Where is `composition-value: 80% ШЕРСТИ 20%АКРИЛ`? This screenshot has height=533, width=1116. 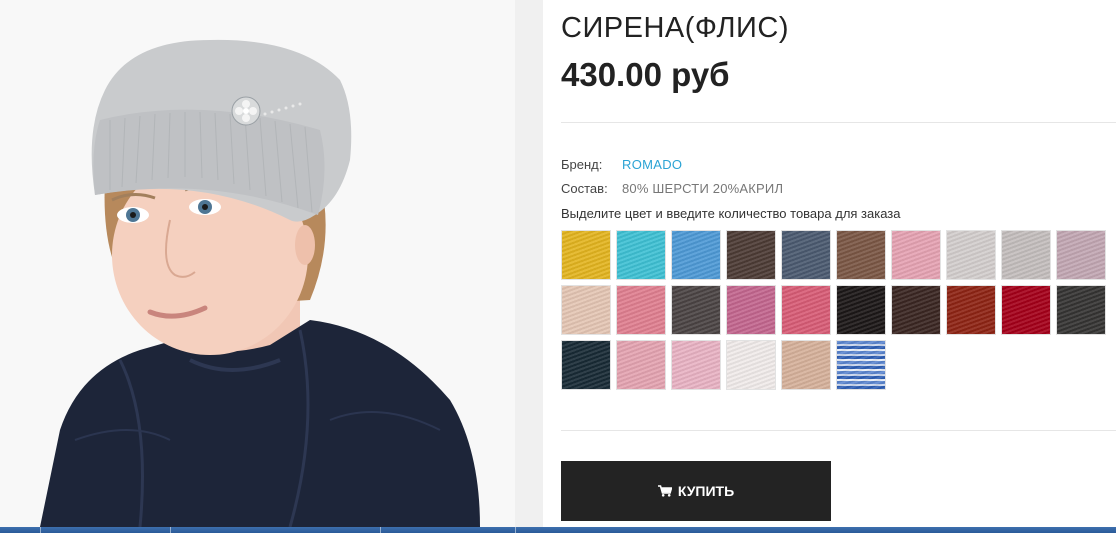 composition-value: 80% ШЕРСТИ 20%АКРИЛ is located at coordinates (703, 188).